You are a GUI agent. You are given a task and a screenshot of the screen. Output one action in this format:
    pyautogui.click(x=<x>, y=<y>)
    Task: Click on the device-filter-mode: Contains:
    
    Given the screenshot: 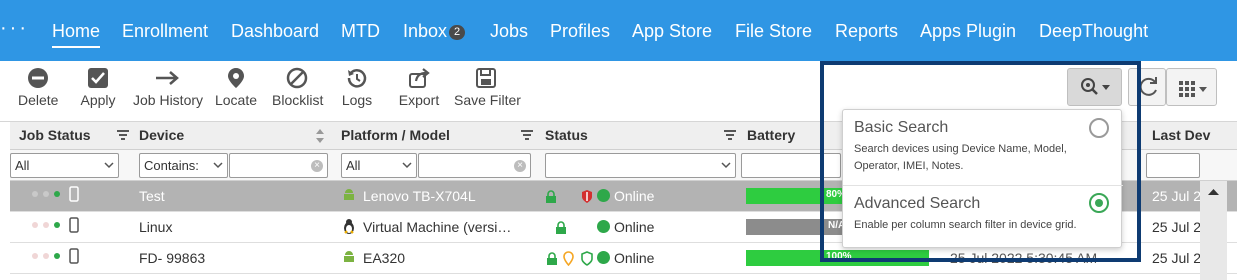 What is the action you would take?
    pyautogui.click(x=183, y=165)
    